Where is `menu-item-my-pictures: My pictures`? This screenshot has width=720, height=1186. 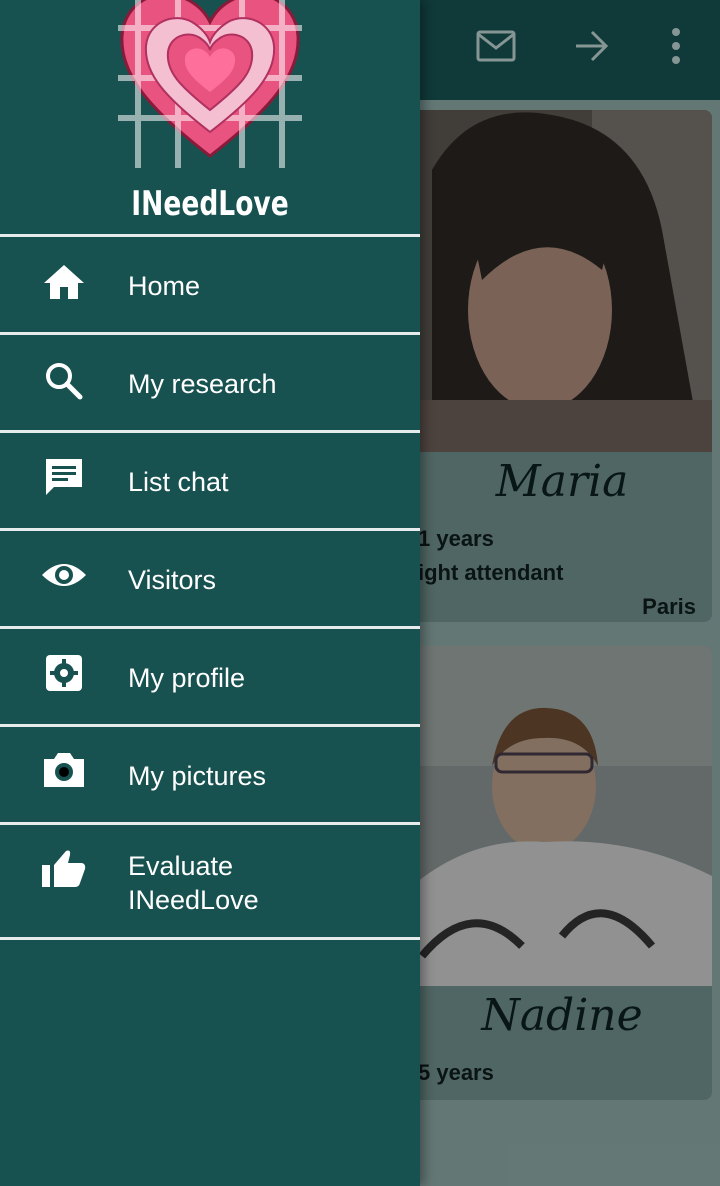 menu-item-my-pictures: My pictures is located at coordinates (210, 774).